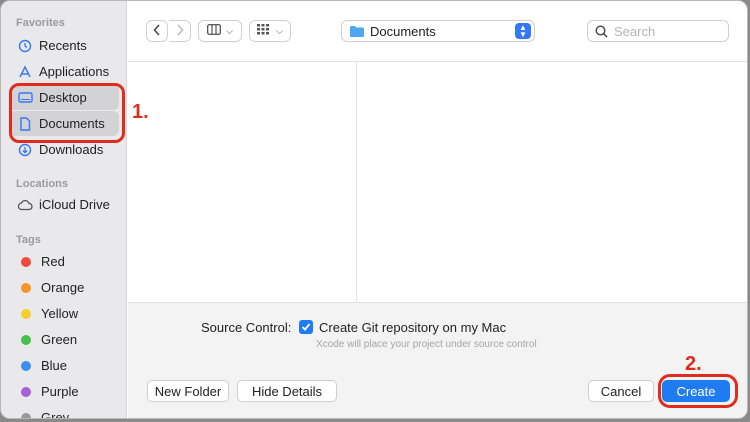 This screenshot has width=750, height=422. I want to click on search-icon, so click(601, 31).